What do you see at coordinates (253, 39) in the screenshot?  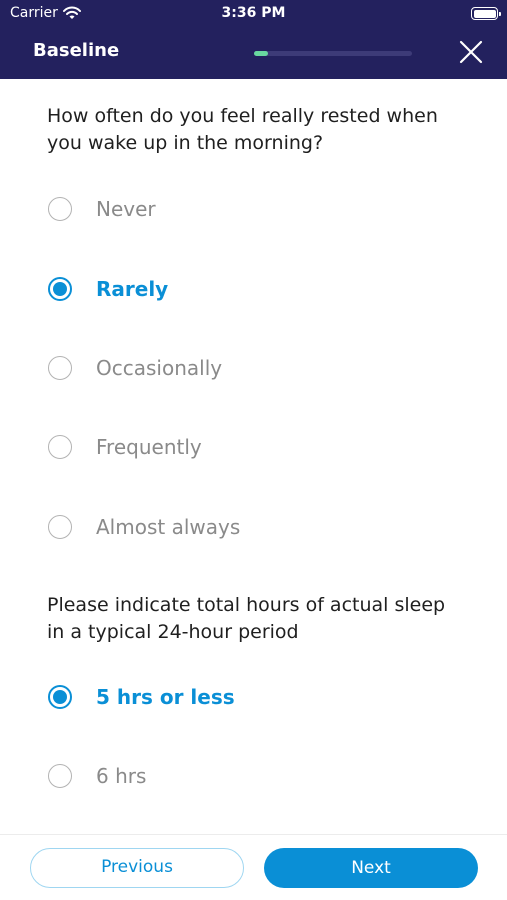 I see `nav-header: Carrier 3:36 PM Baseline` at bounding box center [253, 39].